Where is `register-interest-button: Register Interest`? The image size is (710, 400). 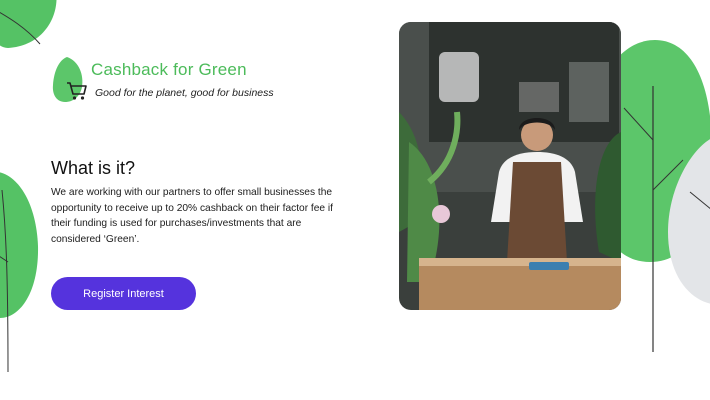
register-interest-button: Register Interest is located at coordinates (123, 293).